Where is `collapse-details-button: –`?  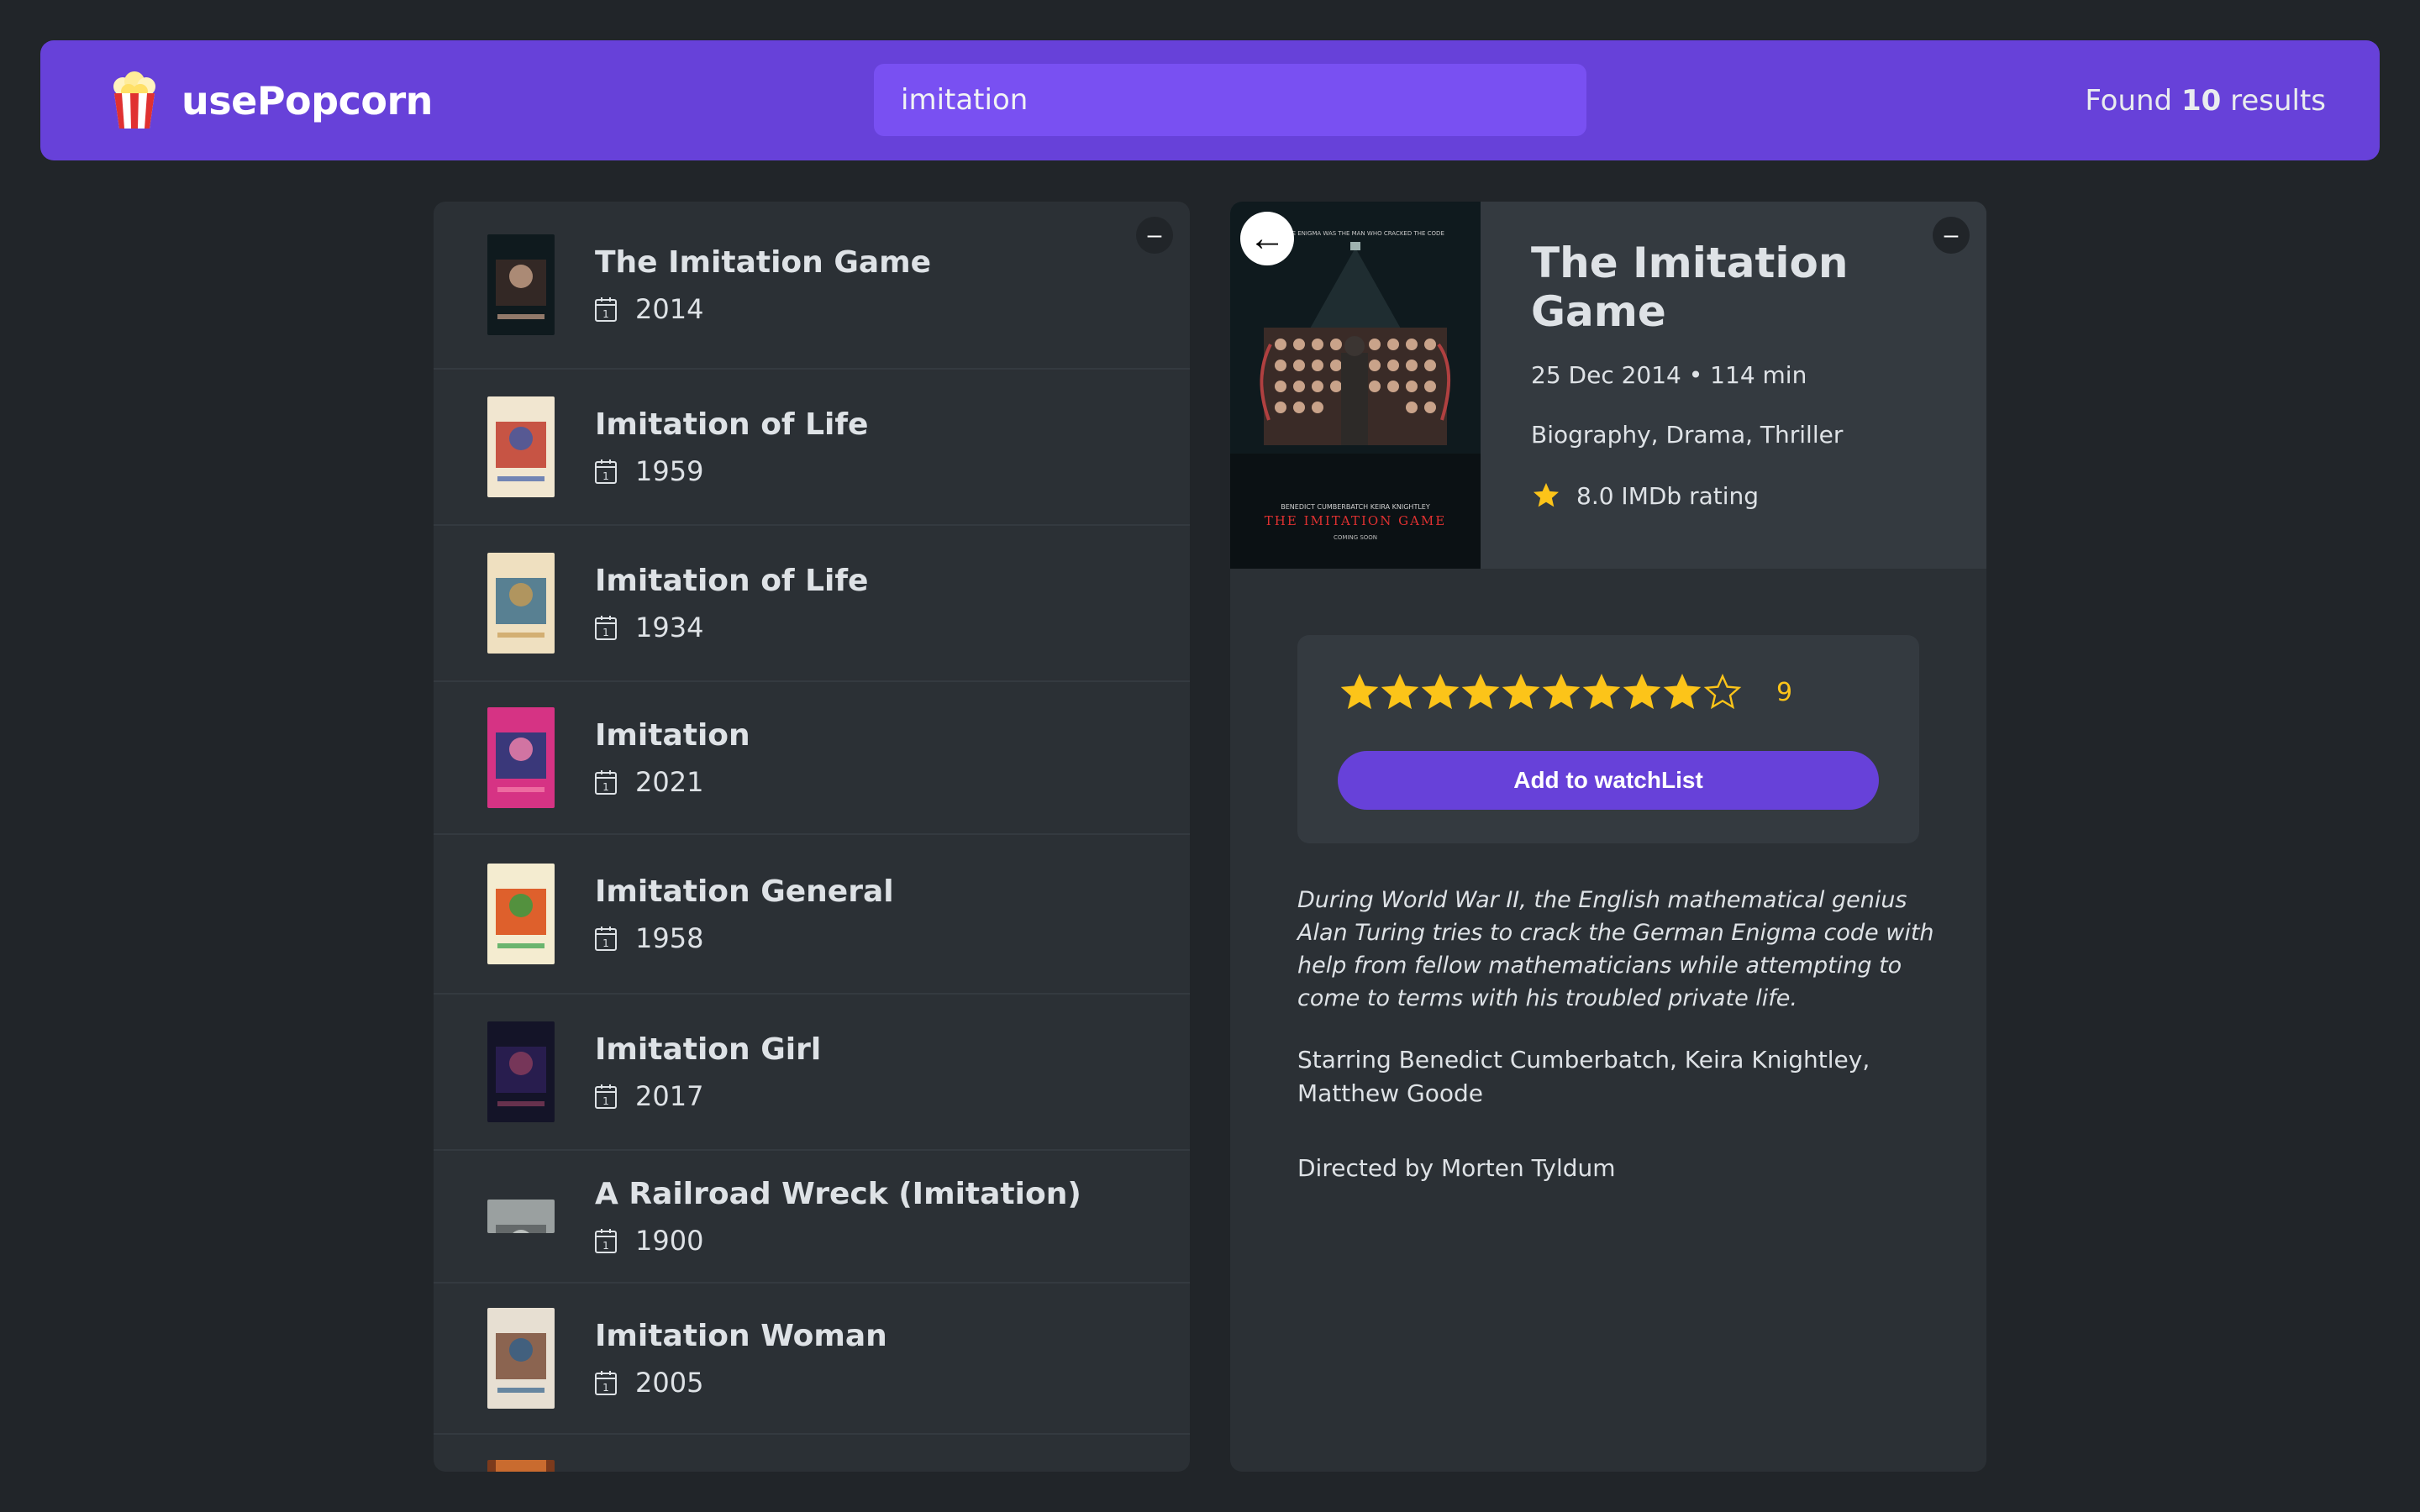
collapse-details-button: – is located at coordinates (1951, 235).